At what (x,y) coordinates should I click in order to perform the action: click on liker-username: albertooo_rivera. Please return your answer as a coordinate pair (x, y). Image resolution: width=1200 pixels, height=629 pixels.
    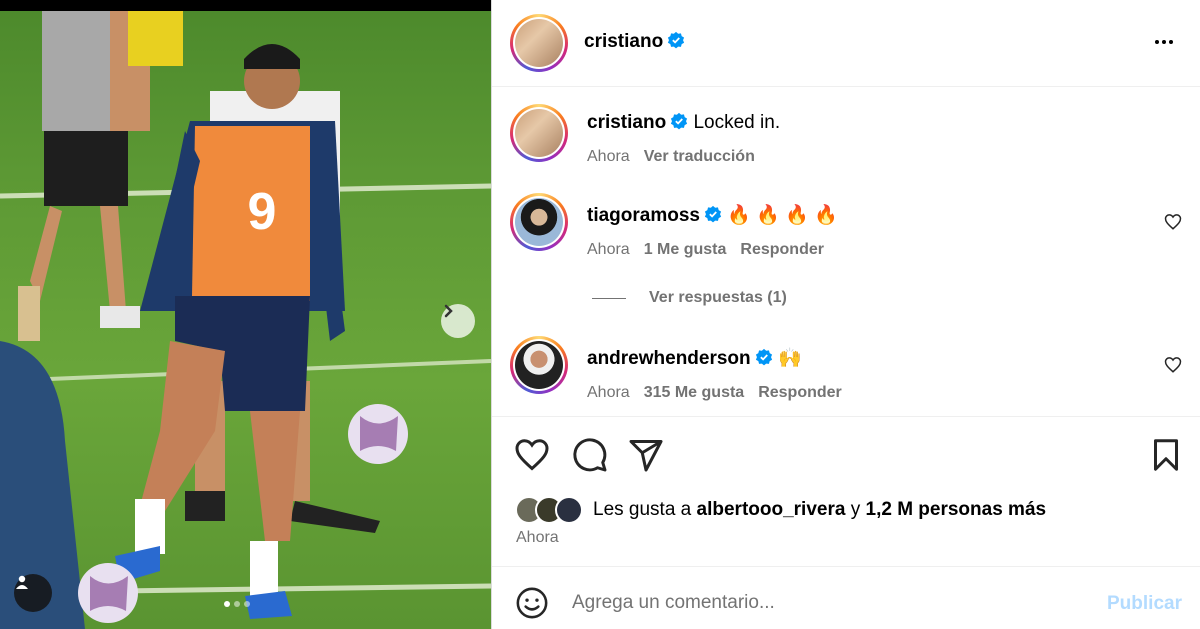
    Looking at the image, I should click on (771, 509).